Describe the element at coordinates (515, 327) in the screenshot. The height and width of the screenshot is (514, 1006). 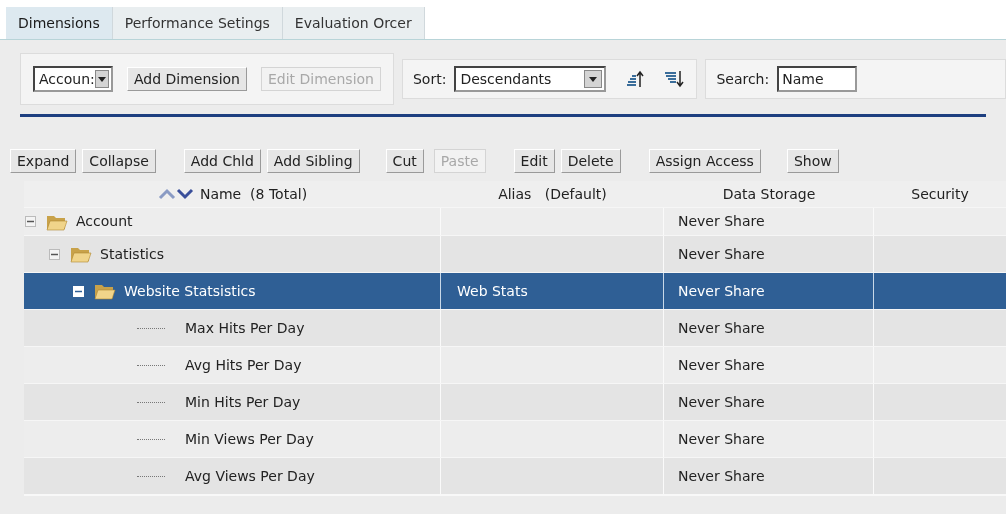
I see `tree-row: Max Hits Per Day Never Share` at that location.